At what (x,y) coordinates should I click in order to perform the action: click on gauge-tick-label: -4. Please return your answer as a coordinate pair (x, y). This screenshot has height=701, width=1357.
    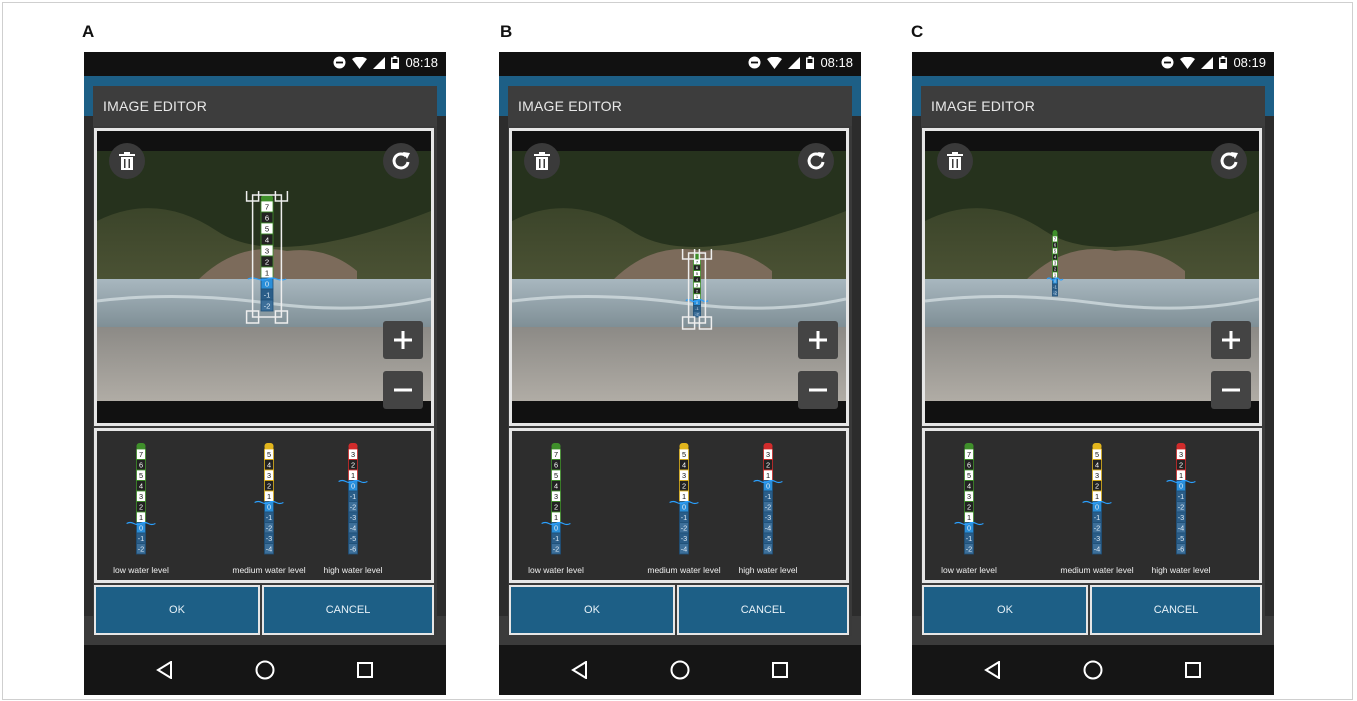
    Looking at the image, I should click on (768, 527).